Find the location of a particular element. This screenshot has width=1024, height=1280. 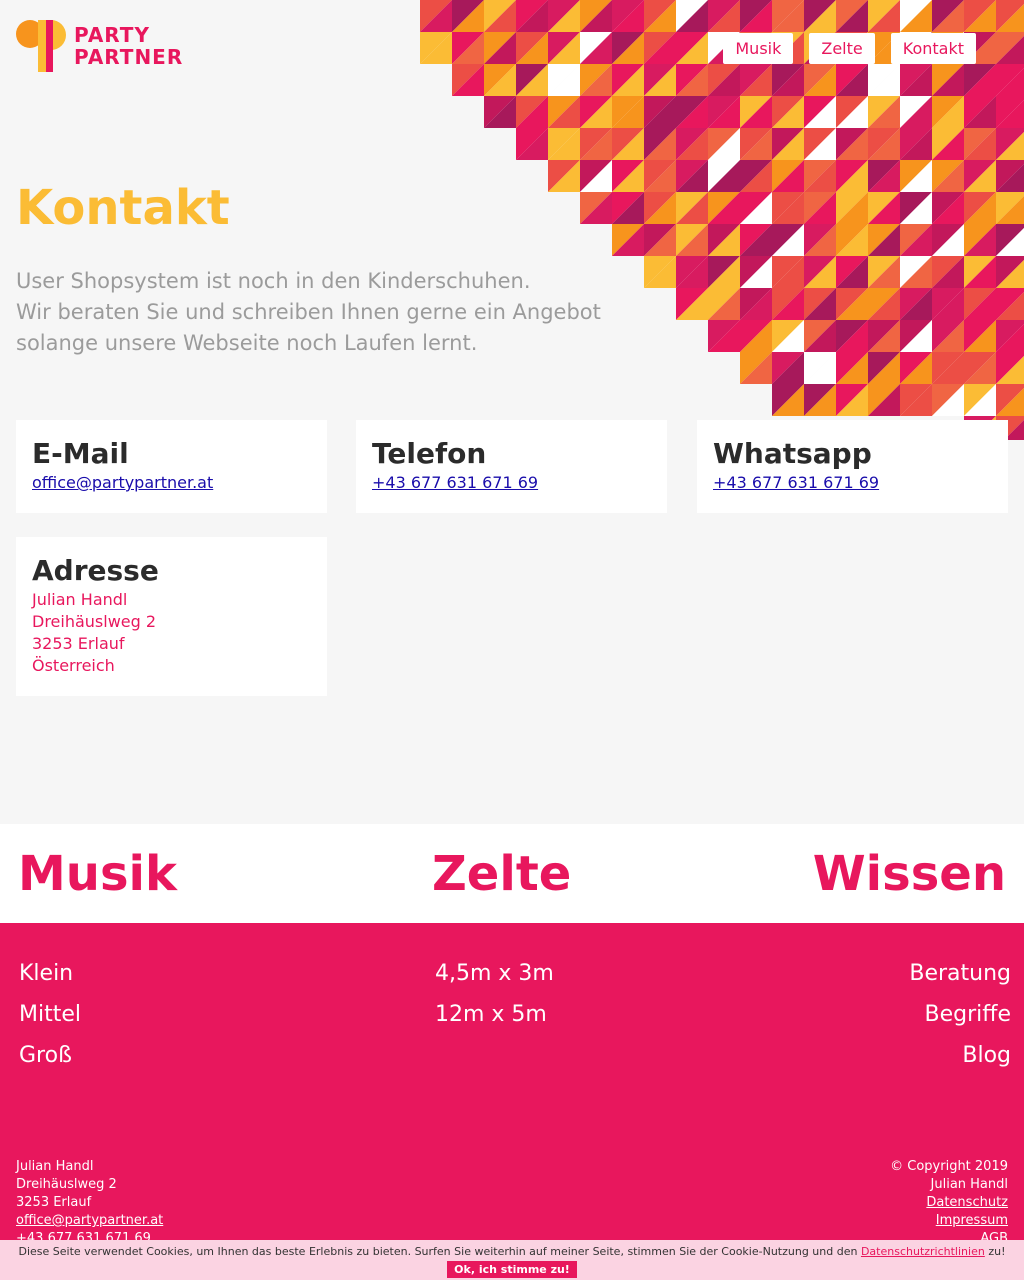

cookie-suffix: zu! is located at coordinates (997, 1251).